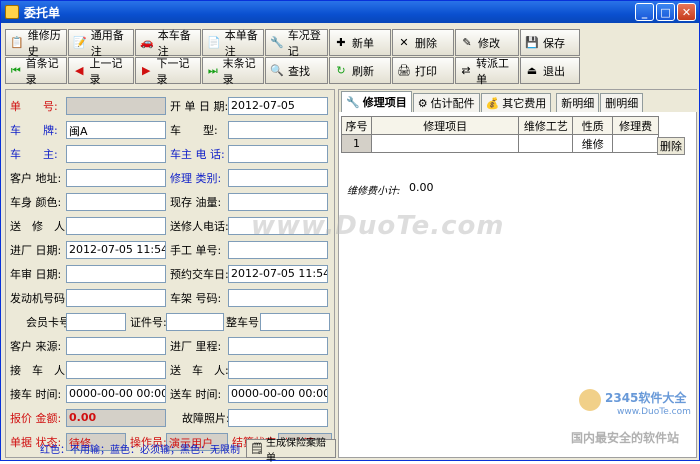  What do you see at coordinates (116, 370) in the screenshot?
I see `receiver-field` at bounding box center [116, 370].